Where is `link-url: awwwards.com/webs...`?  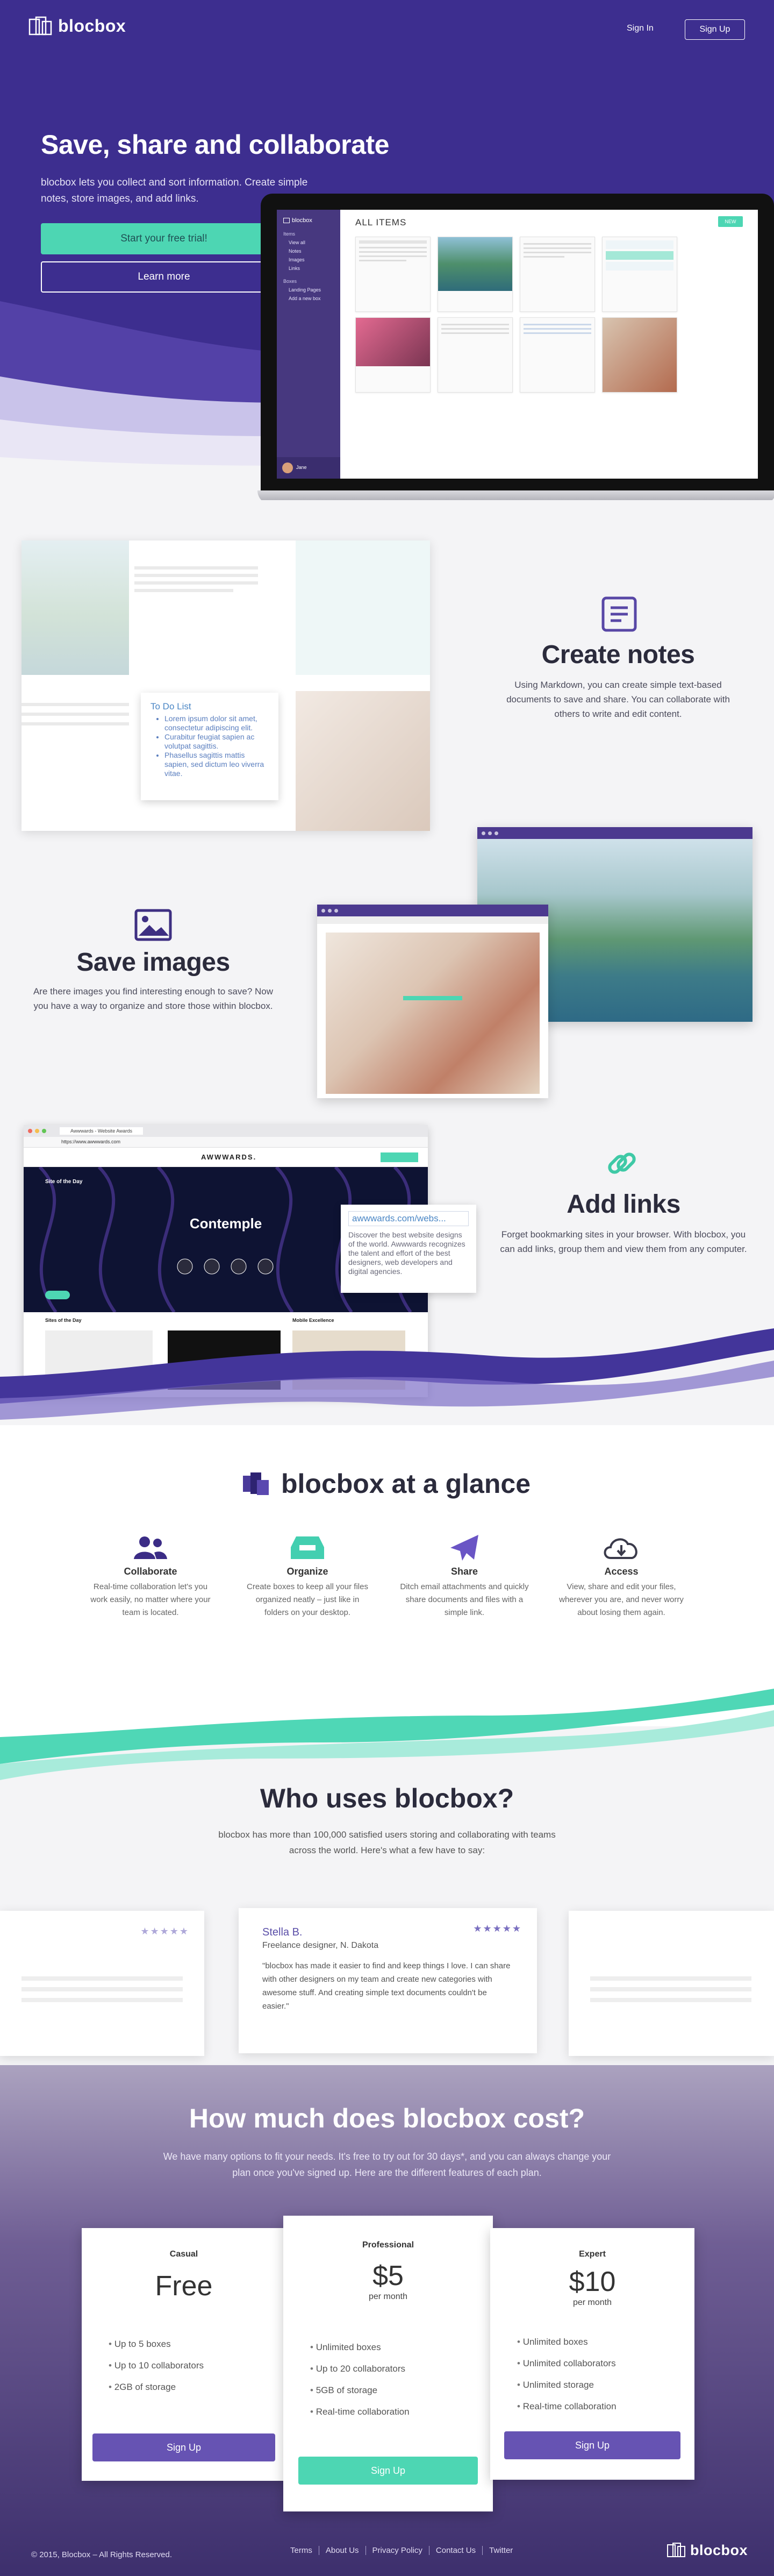 link-url: awwwards.com/webs... is located at coordinates (408, 1218).